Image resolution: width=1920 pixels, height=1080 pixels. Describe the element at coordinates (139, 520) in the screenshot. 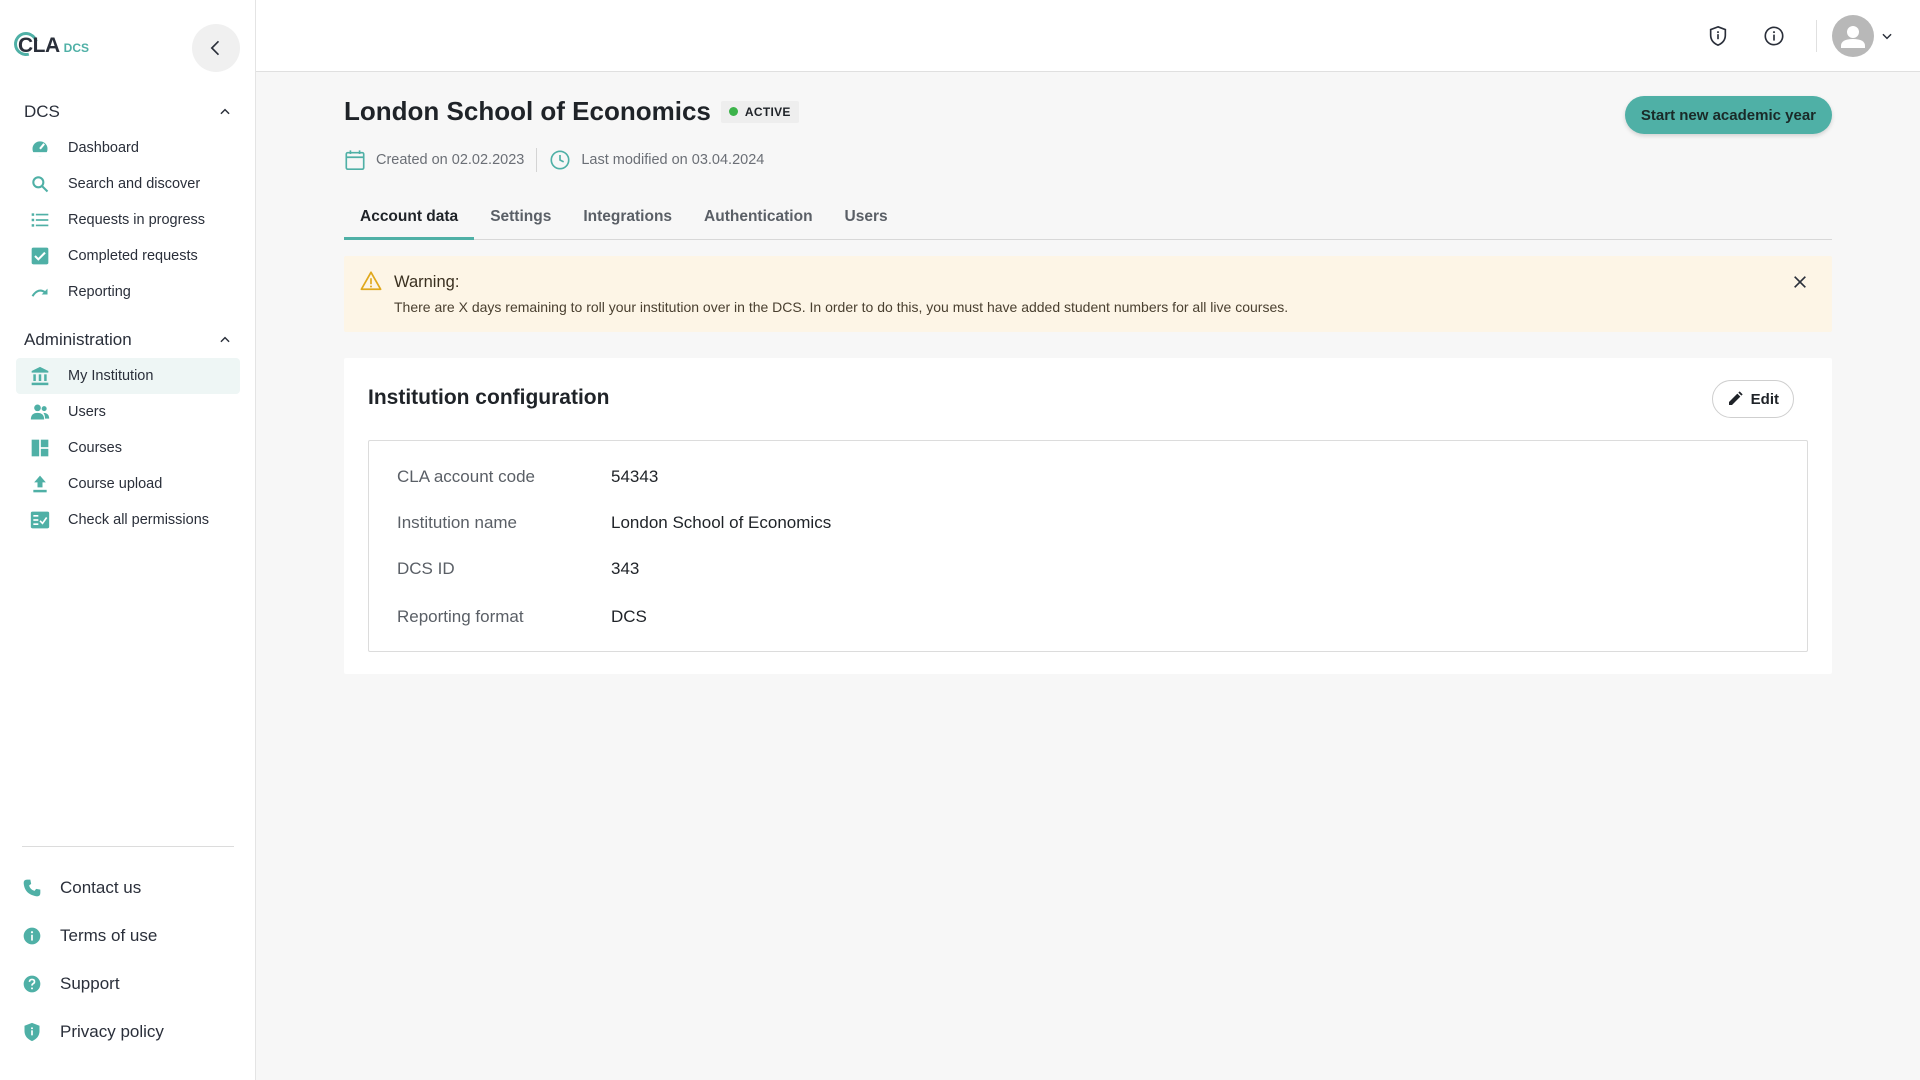

I see `sidebar-item-label: Check all permissions` at that location.